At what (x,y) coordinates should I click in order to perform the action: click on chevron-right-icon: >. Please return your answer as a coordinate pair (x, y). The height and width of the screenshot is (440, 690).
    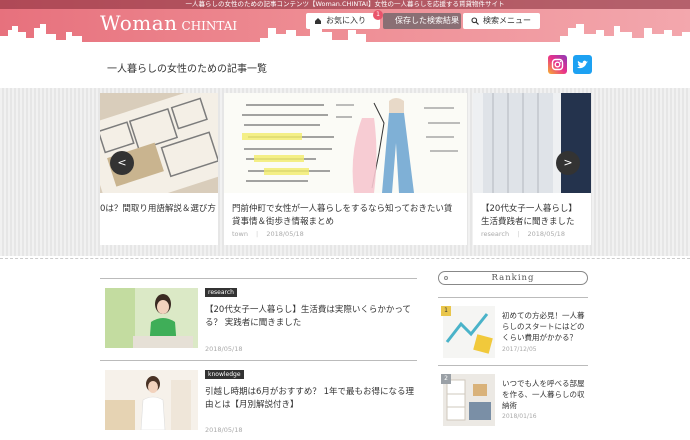
    Looking at the image, I should click on (568, 162).